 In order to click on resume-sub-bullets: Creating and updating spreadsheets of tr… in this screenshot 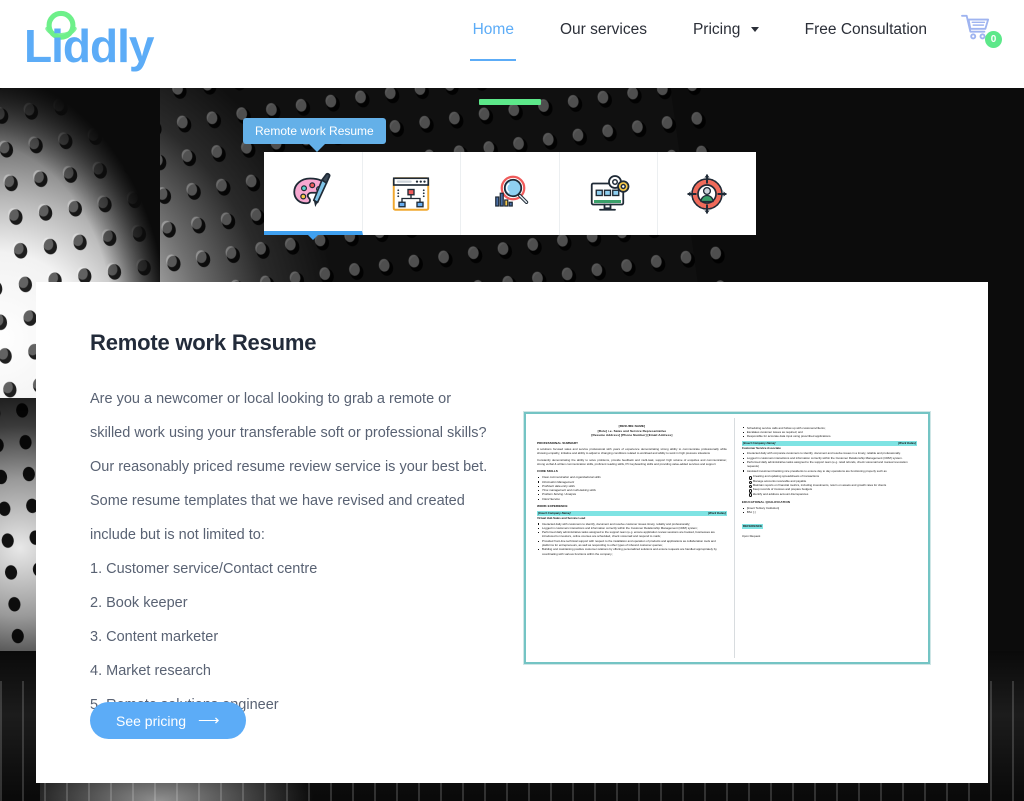, I will do `click(832, 486)`.